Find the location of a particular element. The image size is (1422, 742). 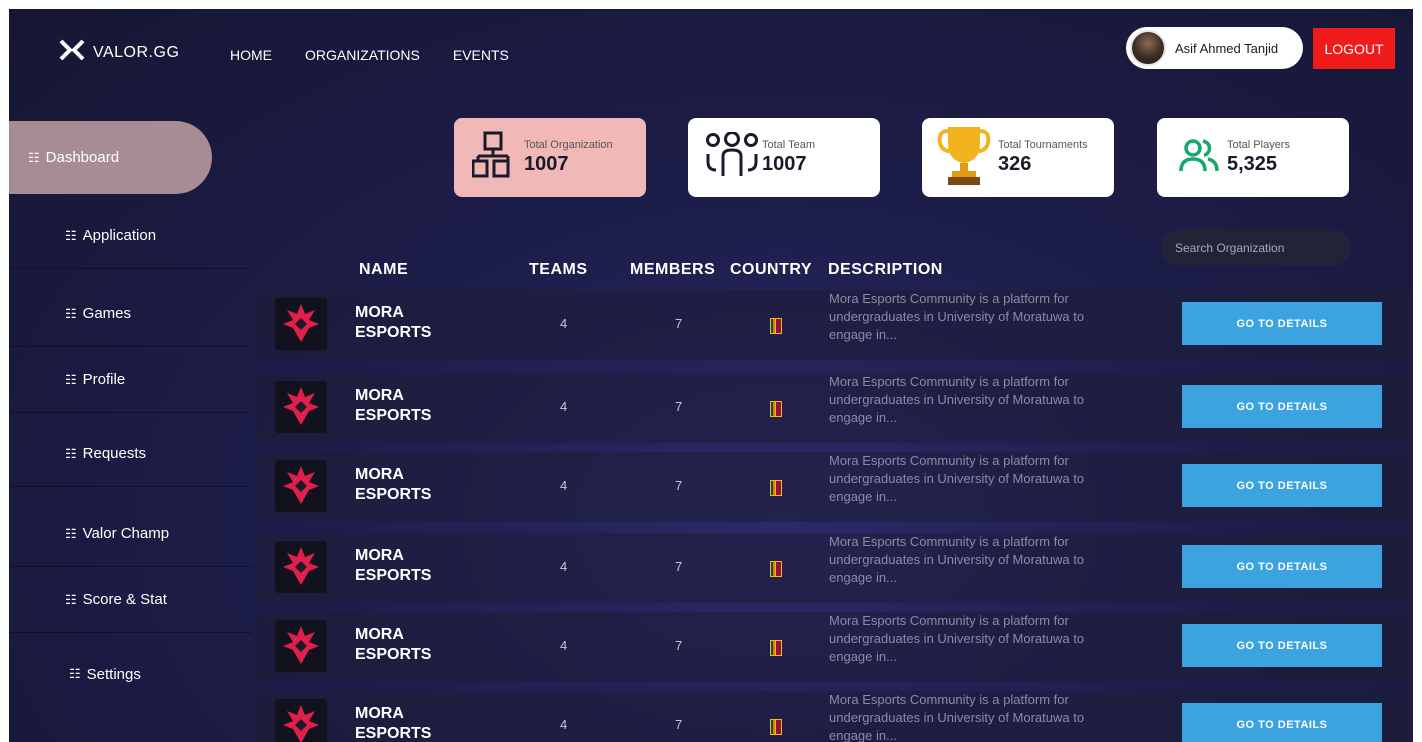

stat-card-organizations: Total Organization 1007 is located at coordinates (550, 157).